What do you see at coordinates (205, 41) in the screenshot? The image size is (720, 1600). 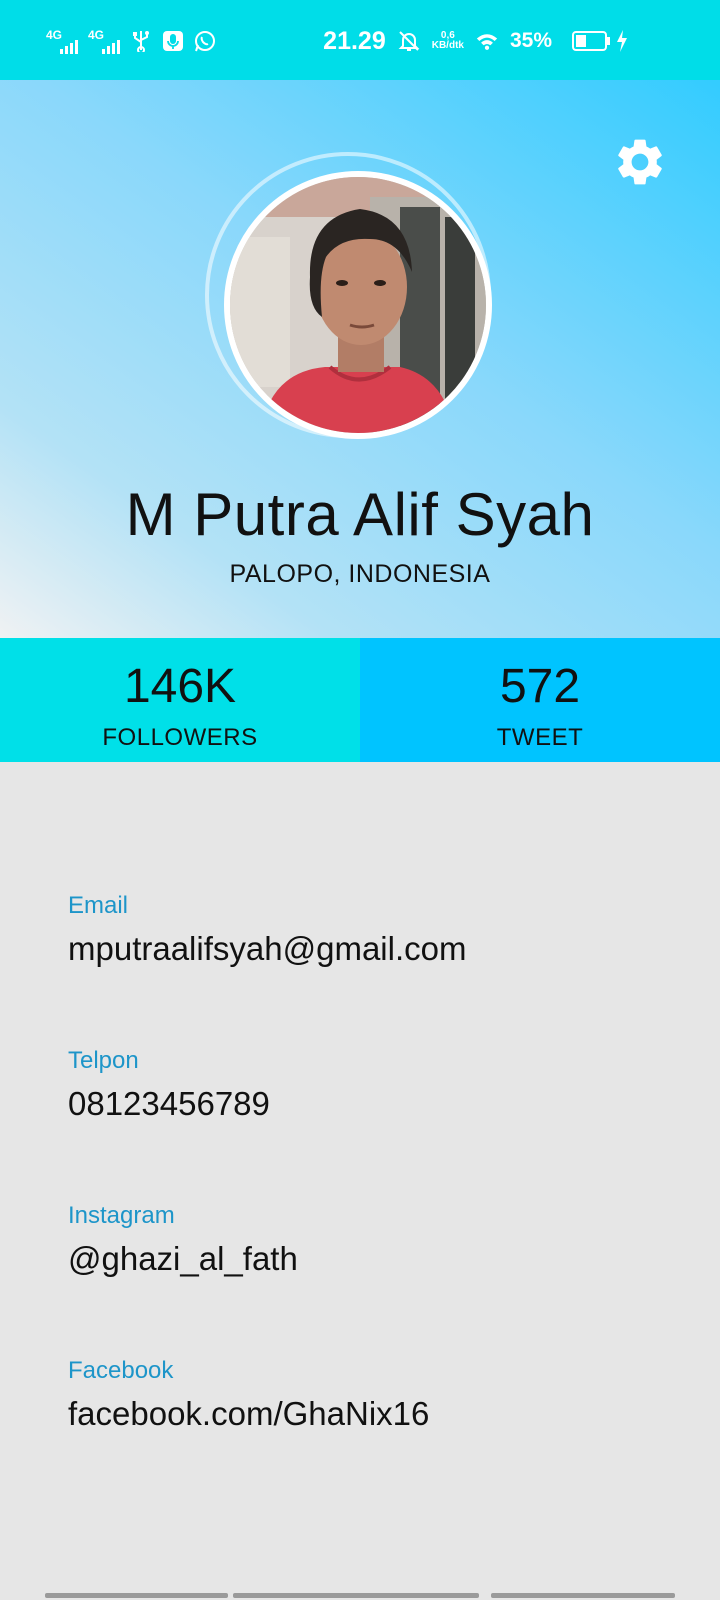 I see `whatsapp-icon` at bounding box center [205, 41].